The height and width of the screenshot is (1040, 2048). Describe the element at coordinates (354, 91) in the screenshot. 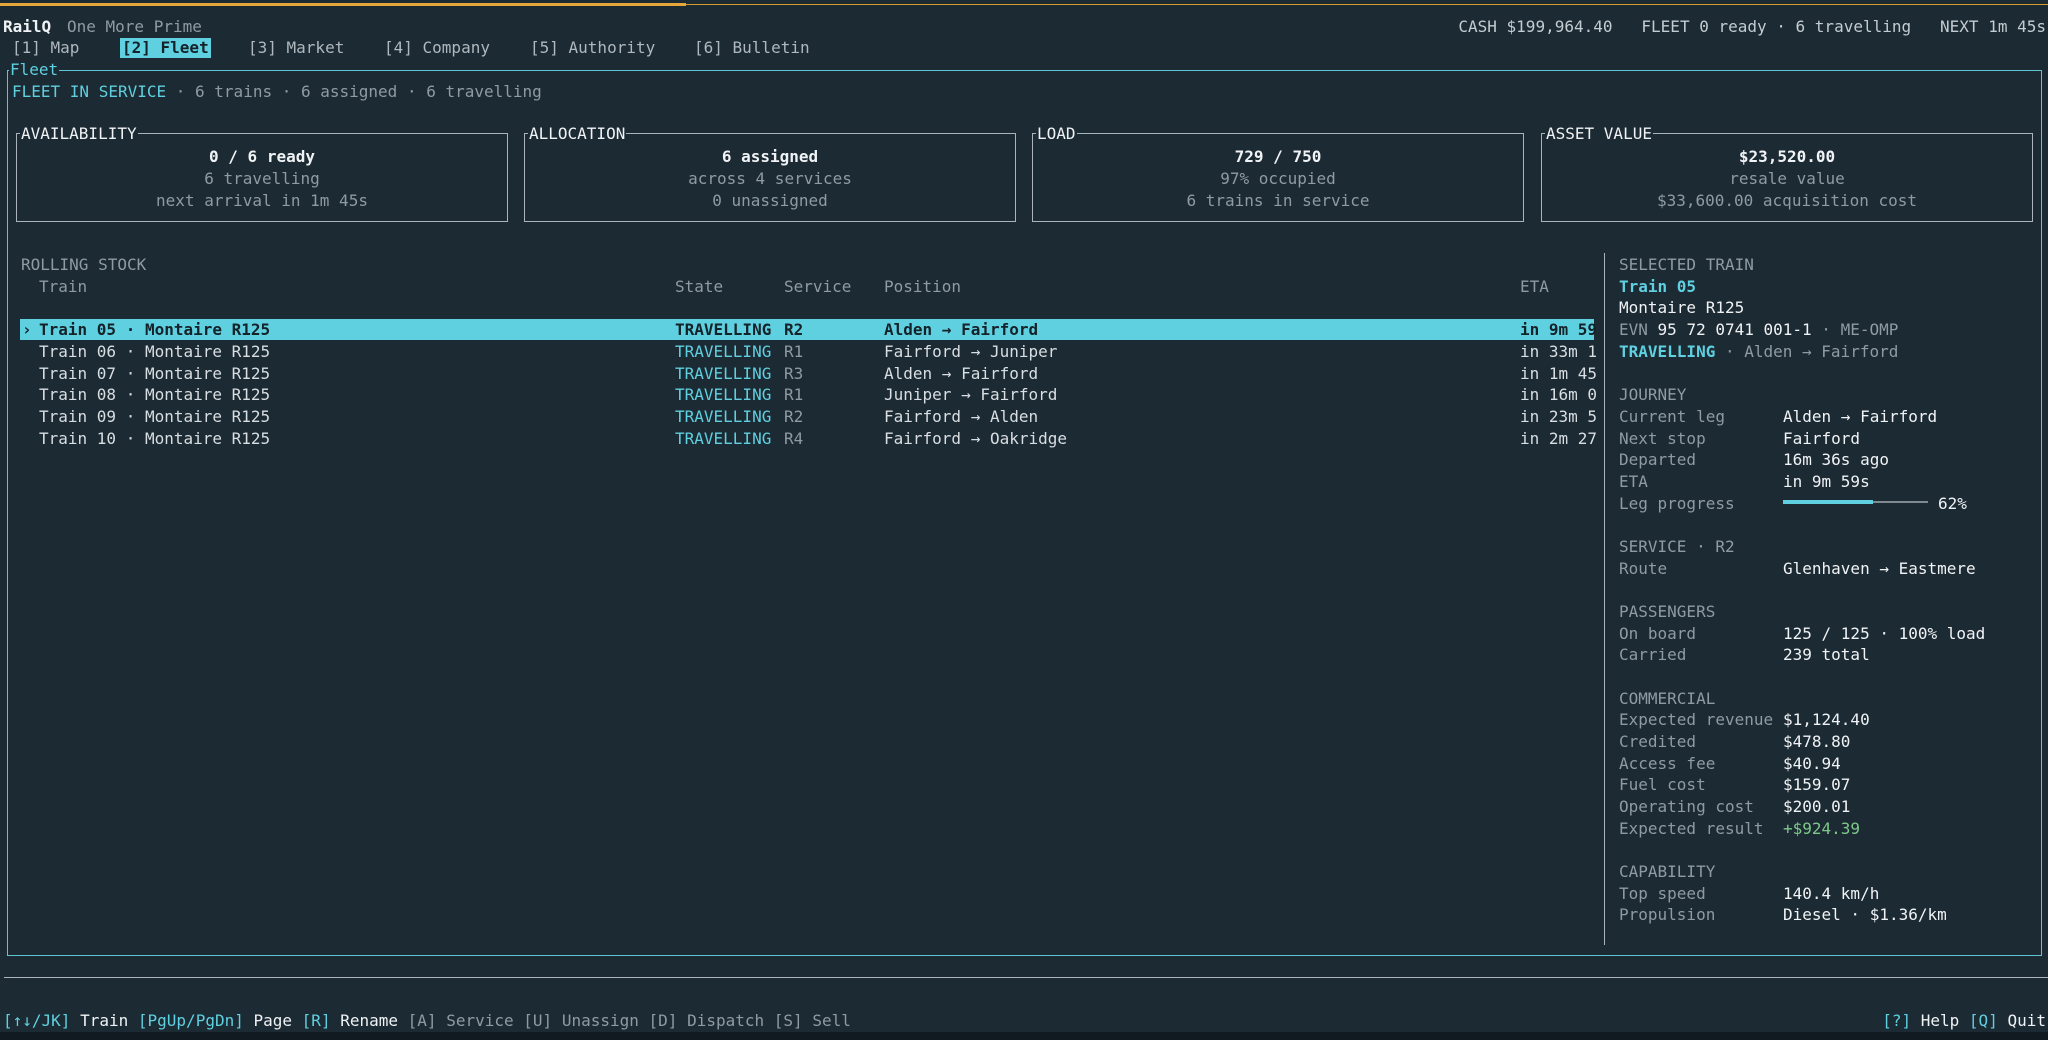

I see `fleet-header-detail: · 6 trains · 6 assigned · 6 travelling` at that location.